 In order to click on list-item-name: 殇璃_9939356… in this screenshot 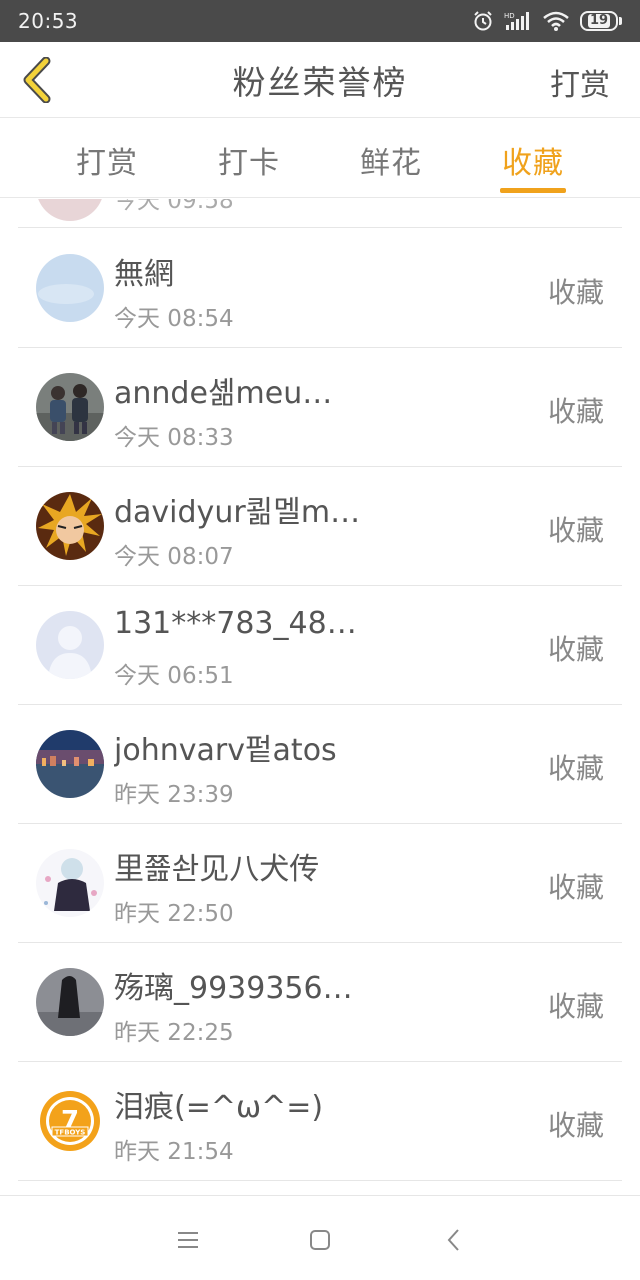, I will do `click(233, 988)`.